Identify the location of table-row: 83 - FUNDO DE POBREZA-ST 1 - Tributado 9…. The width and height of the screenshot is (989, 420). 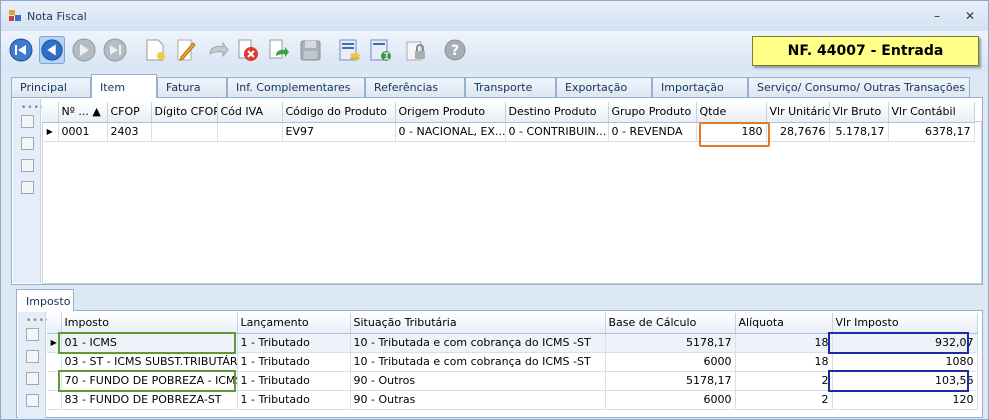
(512, 400).